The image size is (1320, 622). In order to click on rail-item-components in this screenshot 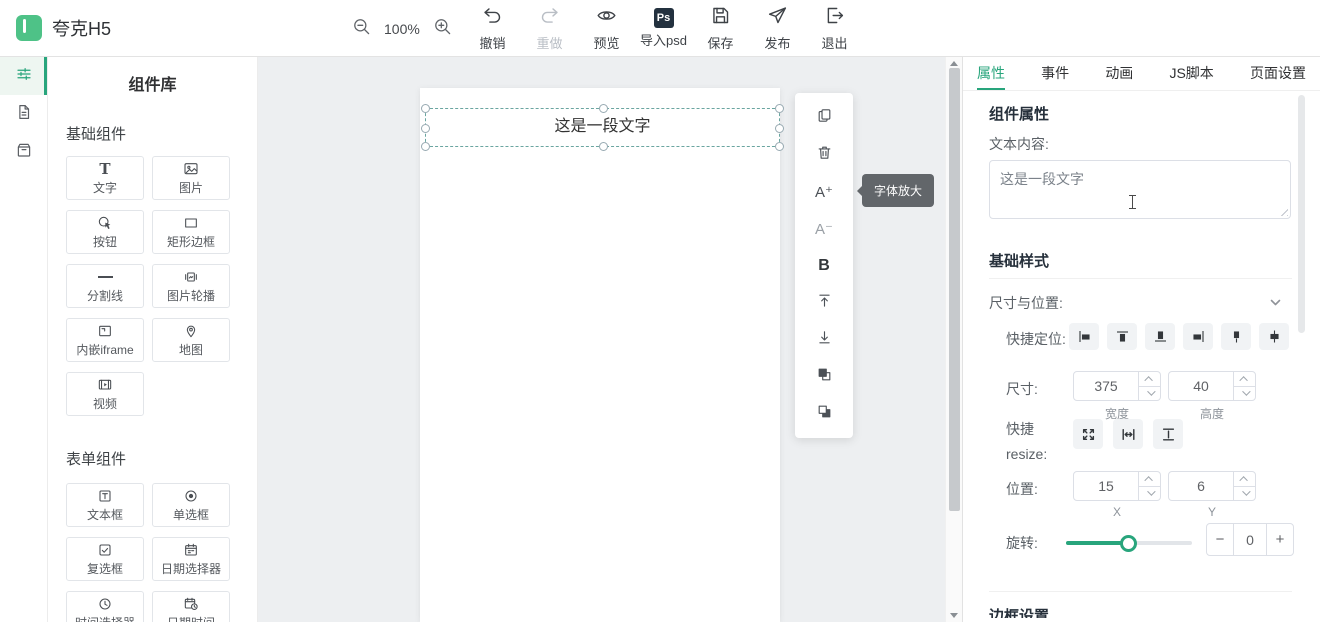, I will do `click(23, 76)`.